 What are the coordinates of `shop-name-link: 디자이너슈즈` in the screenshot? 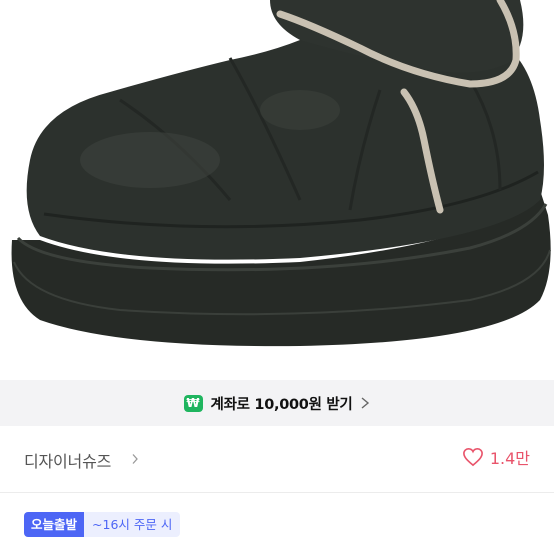 It's located at (67, 460).